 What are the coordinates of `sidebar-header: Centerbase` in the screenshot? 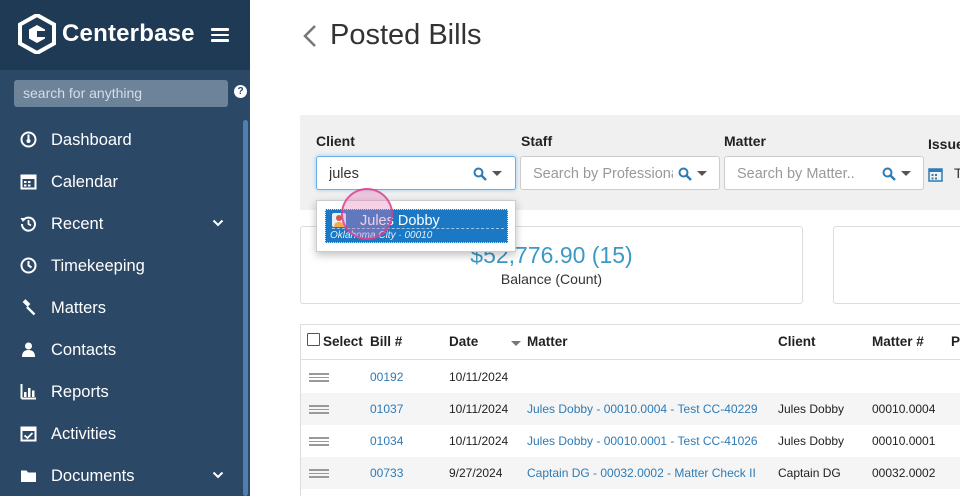 It's located at (125, 35).